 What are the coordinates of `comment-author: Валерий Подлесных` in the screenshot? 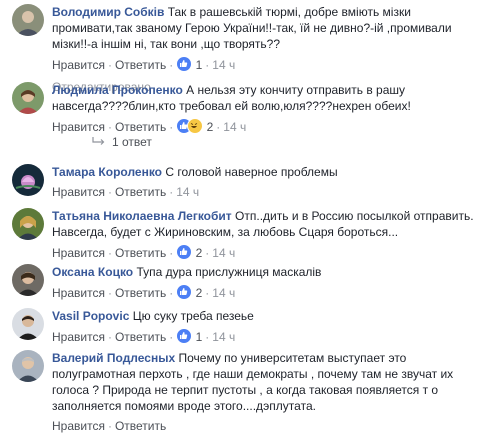 It's located at (113, 358).